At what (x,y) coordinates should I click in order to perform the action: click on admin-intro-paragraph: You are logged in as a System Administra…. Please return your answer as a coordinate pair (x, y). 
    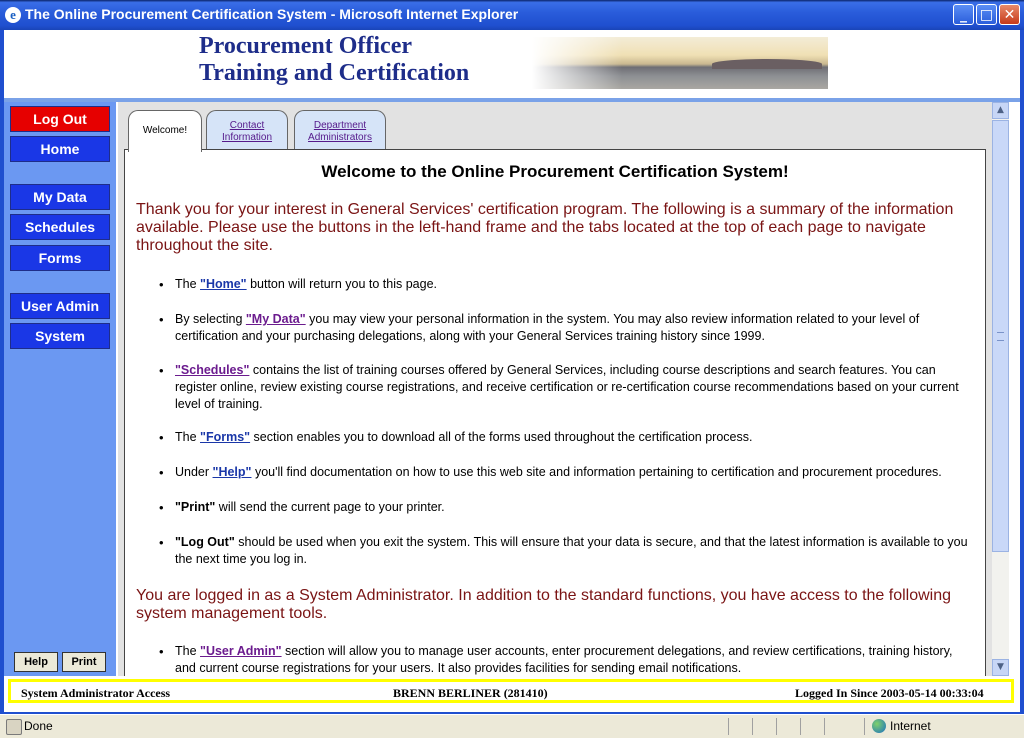
    Looking at the image, I should click on (544, 604).